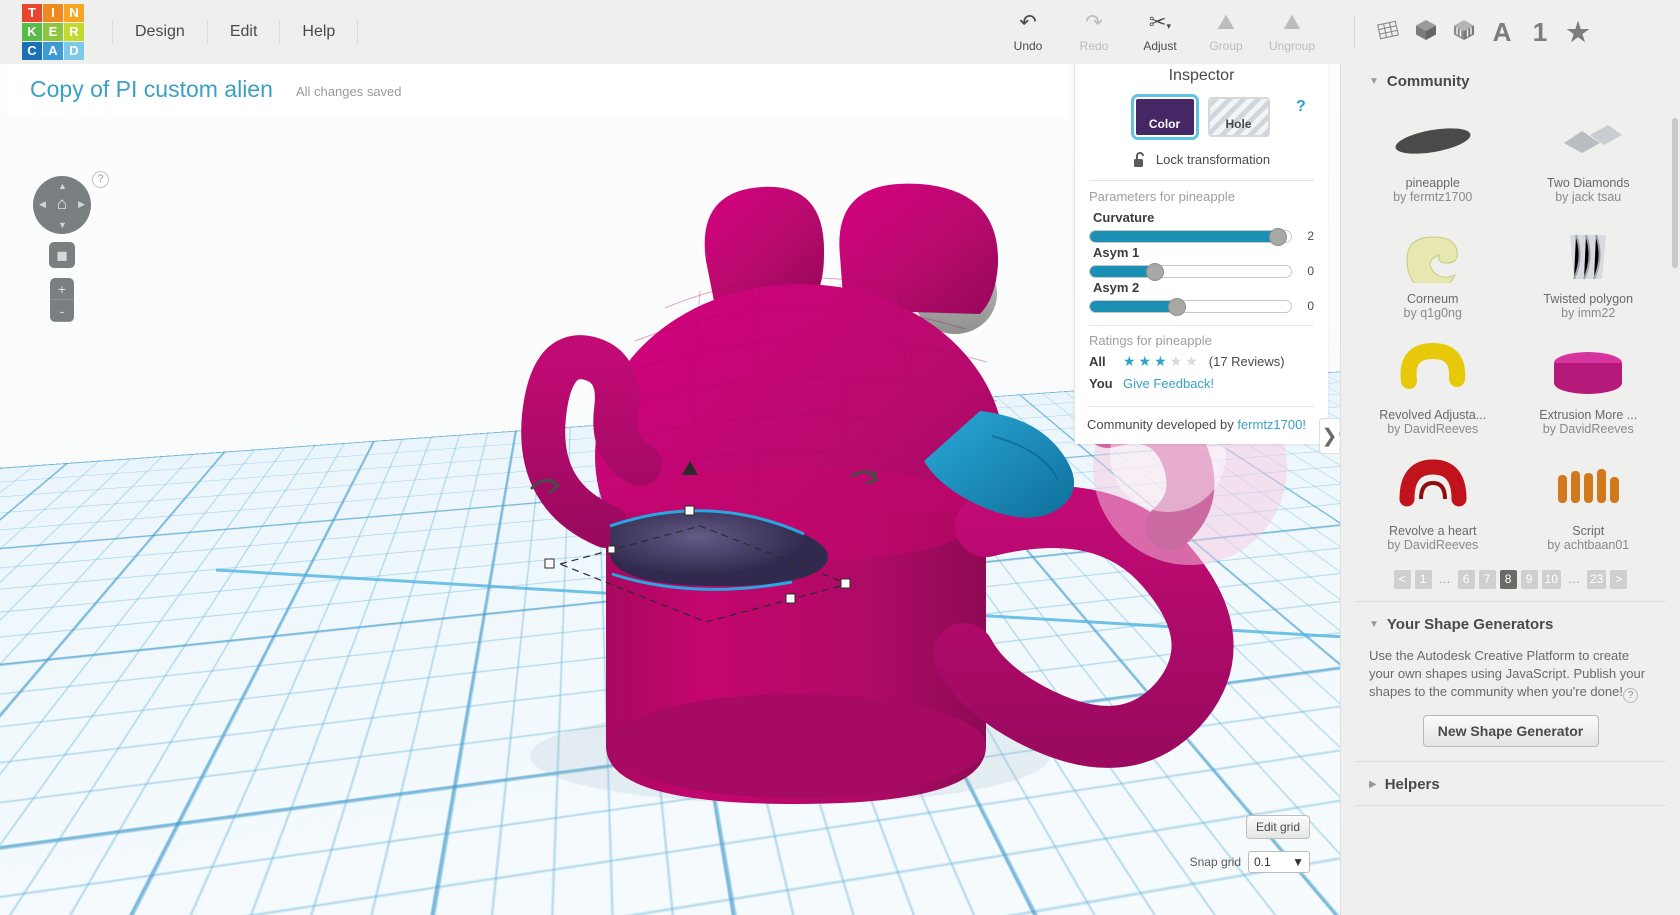 The image size is (1680, 915). What do you see at coordinates (1388, 32) in the screenshot?
I see `workplane-icon` at bounding box center [1388, 32].